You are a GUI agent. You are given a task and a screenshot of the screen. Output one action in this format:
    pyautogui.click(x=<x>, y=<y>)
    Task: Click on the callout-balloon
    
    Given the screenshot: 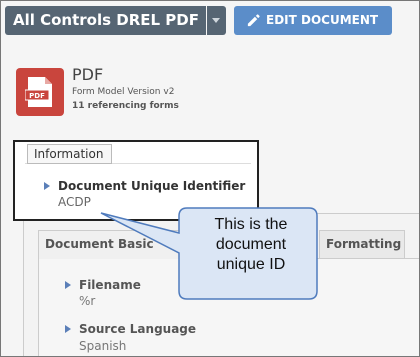 What is the action you would take?
    pyautogui.click(x=209, y=253)
    